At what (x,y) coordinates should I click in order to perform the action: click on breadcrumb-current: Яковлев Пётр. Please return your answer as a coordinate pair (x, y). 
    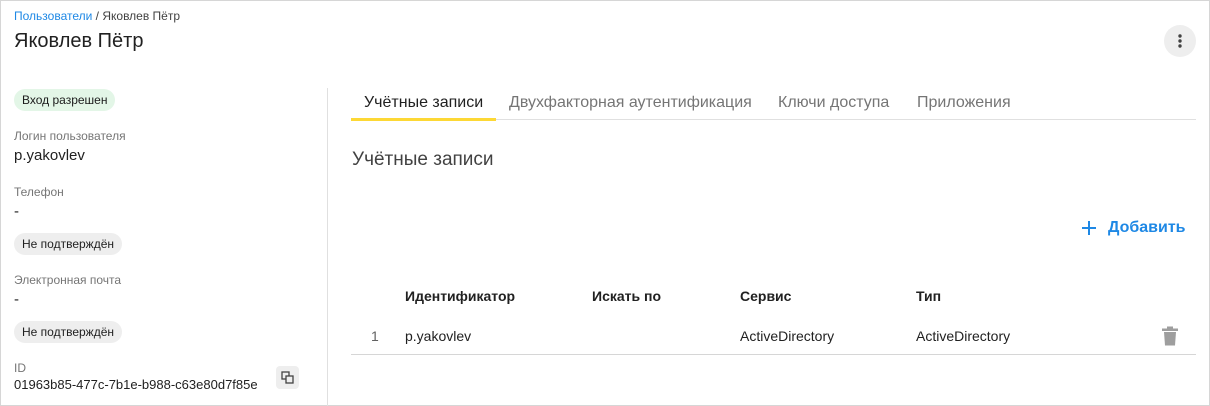
    Looking at the image, I should click on (141, 16).